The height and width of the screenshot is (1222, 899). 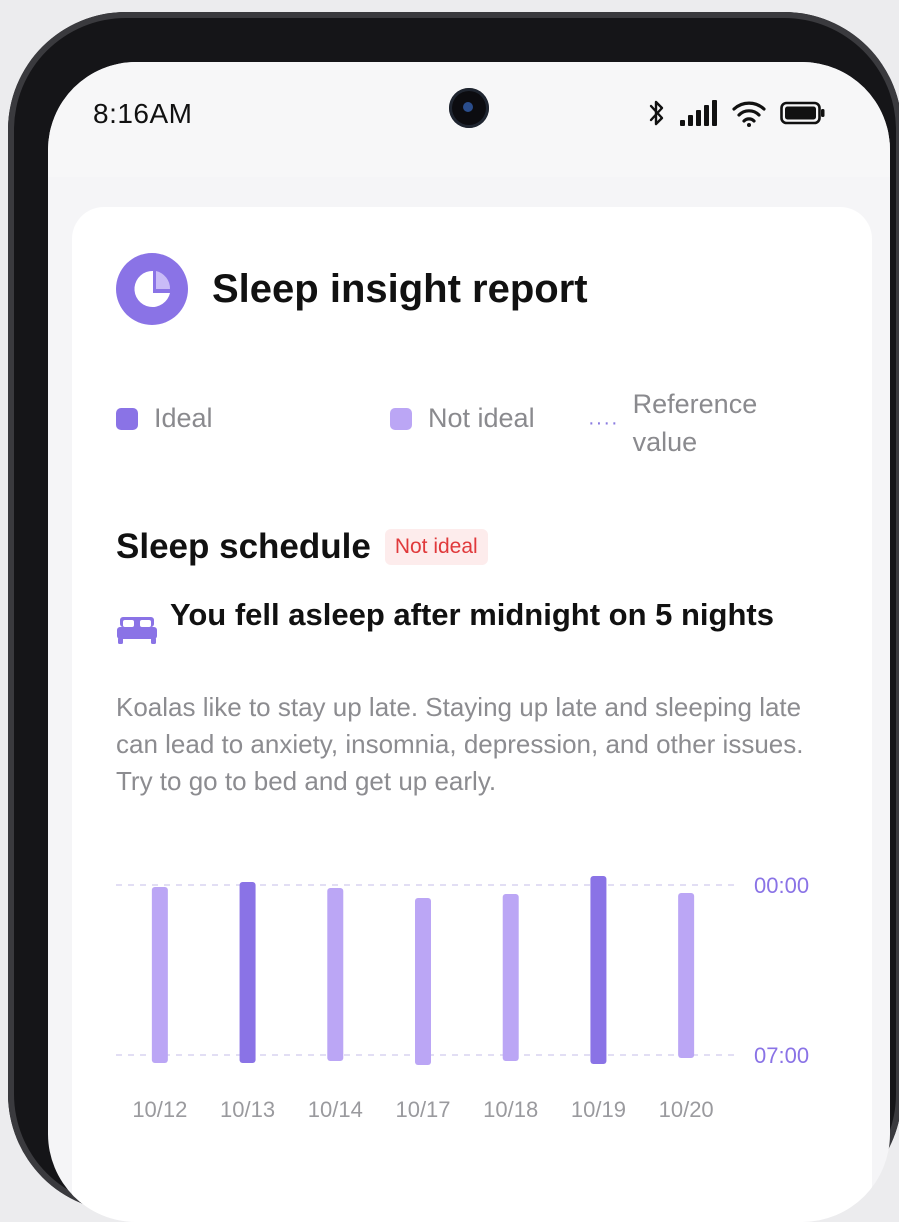 I want to click on x-tick-label: 10/14, so click(x=335, y=1109).